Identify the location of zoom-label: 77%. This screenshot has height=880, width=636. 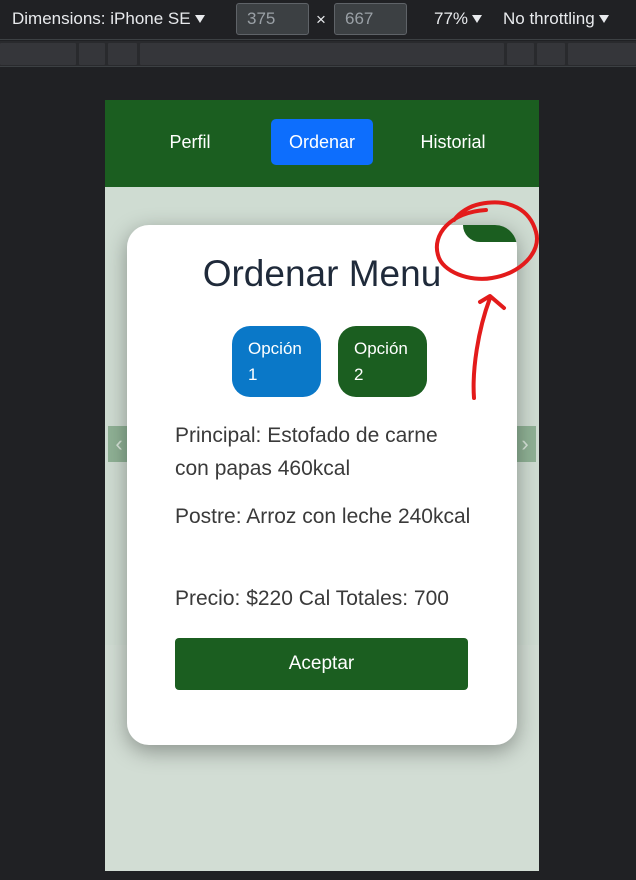
(451, 18).